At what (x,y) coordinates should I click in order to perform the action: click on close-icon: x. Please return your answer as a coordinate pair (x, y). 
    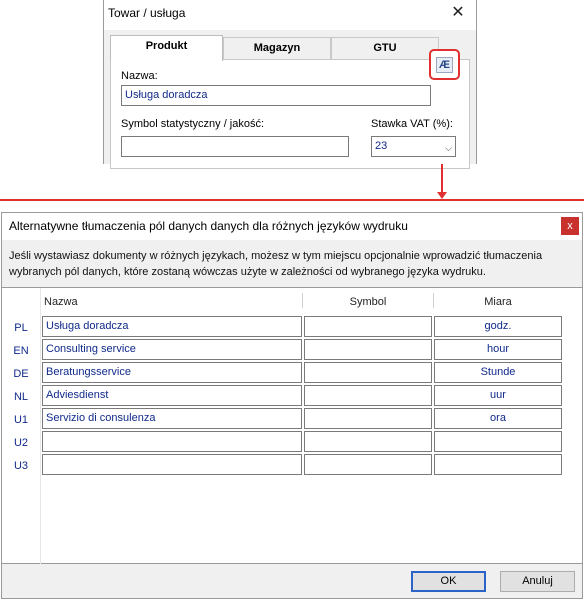
    Looking at the image, I should click on (570, 226).